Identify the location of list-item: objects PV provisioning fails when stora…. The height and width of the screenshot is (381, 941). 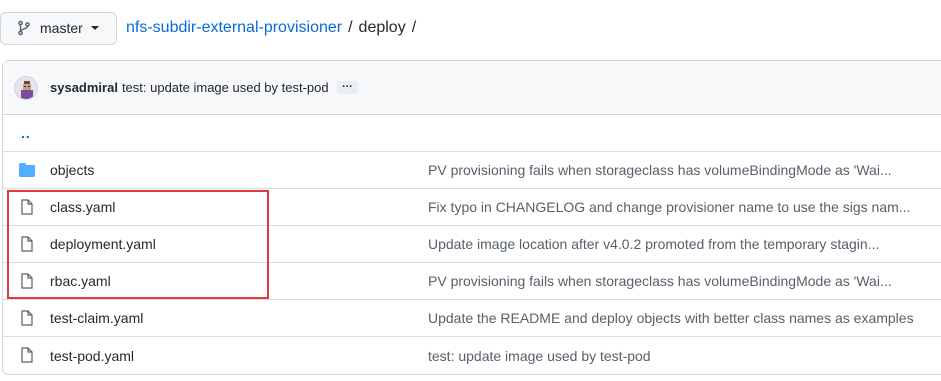
(472, 170).